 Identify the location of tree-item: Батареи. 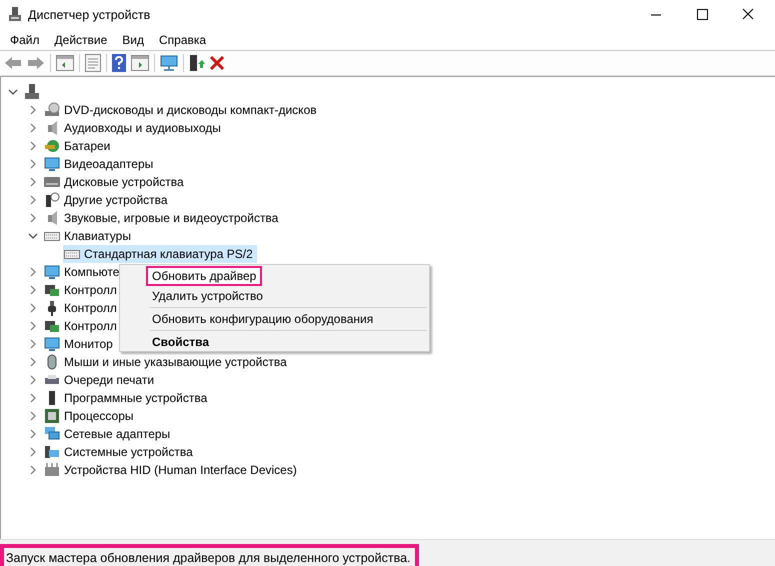
(87, 146).